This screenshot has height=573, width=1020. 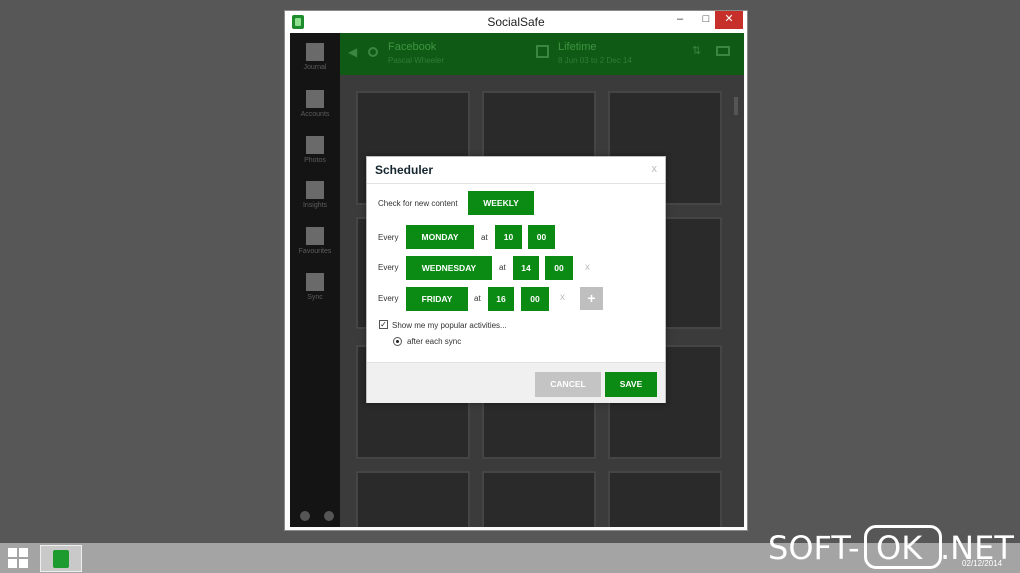 I want to click on watermark-text: SOFT-, so click(x=814, y=548).